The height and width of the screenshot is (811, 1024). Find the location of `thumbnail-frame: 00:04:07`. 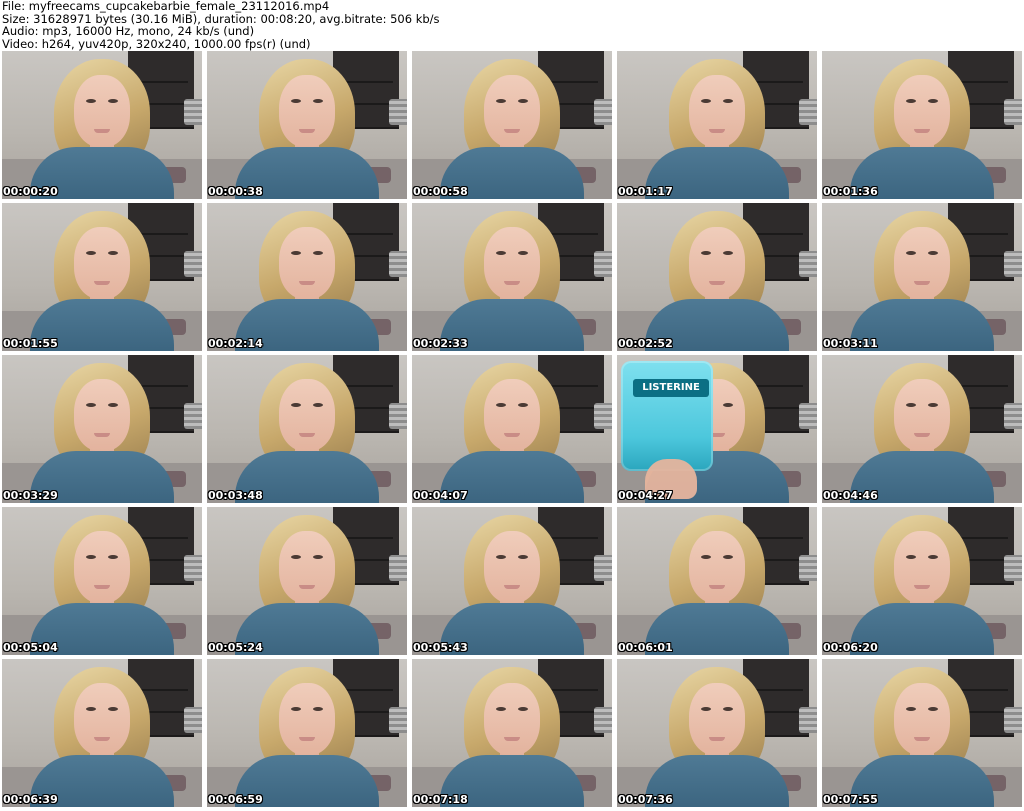

thumbnail-frame: 00:04:07 is located at coordinates (512, 429).